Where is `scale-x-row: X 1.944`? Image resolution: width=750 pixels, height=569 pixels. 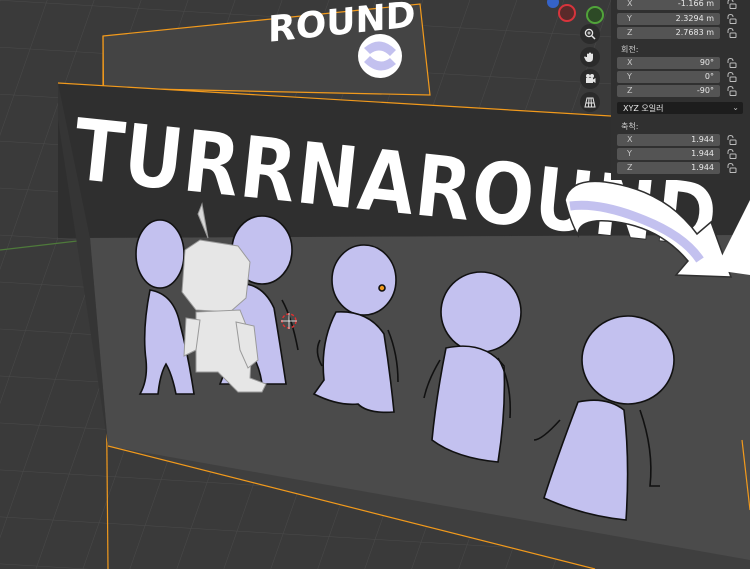 scale-x-row: X 1.944 is located at coordinates (680, 140).